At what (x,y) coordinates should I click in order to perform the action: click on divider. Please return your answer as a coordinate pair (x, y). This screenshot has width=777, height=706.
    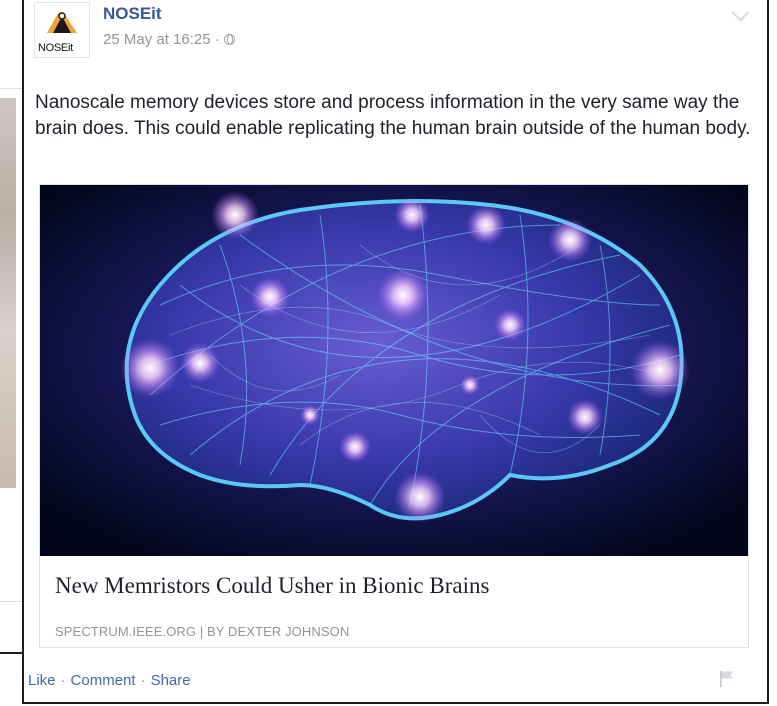
    Looking at the image, I should click on (11, 653).